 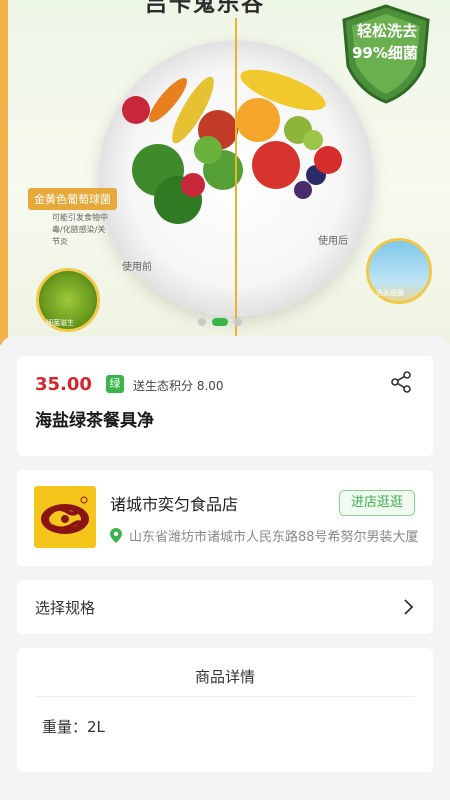 I want to click on before-label: 使用前, so click(x=137, y=267).